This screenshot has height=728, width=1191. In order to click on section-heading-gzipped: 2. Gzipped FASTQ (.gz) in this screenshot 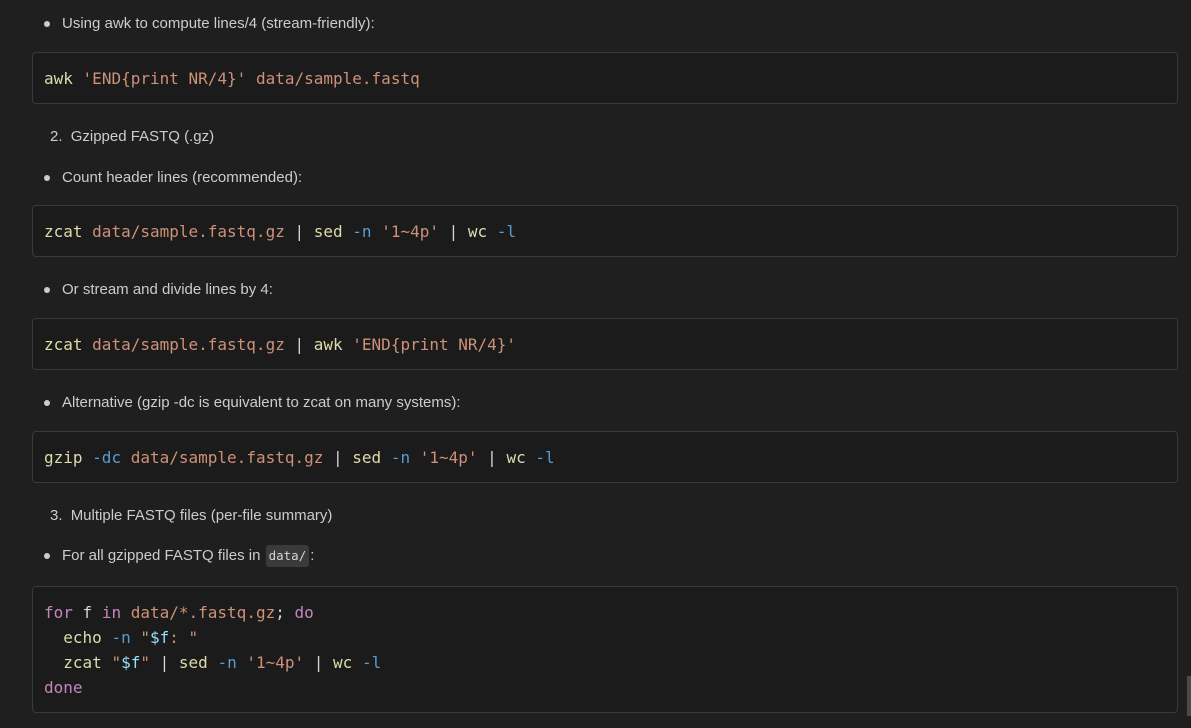, I will do `click(132, 137)`.